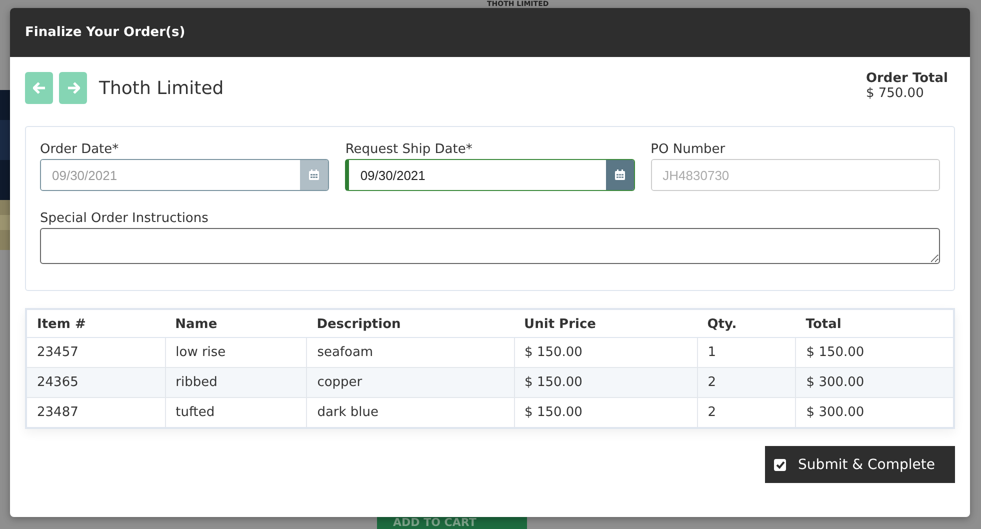  What do you see at coordinates (860, 464) in the screenshot?
I see `submit-button: Submit & Complete` at bounding box center [860, 464].